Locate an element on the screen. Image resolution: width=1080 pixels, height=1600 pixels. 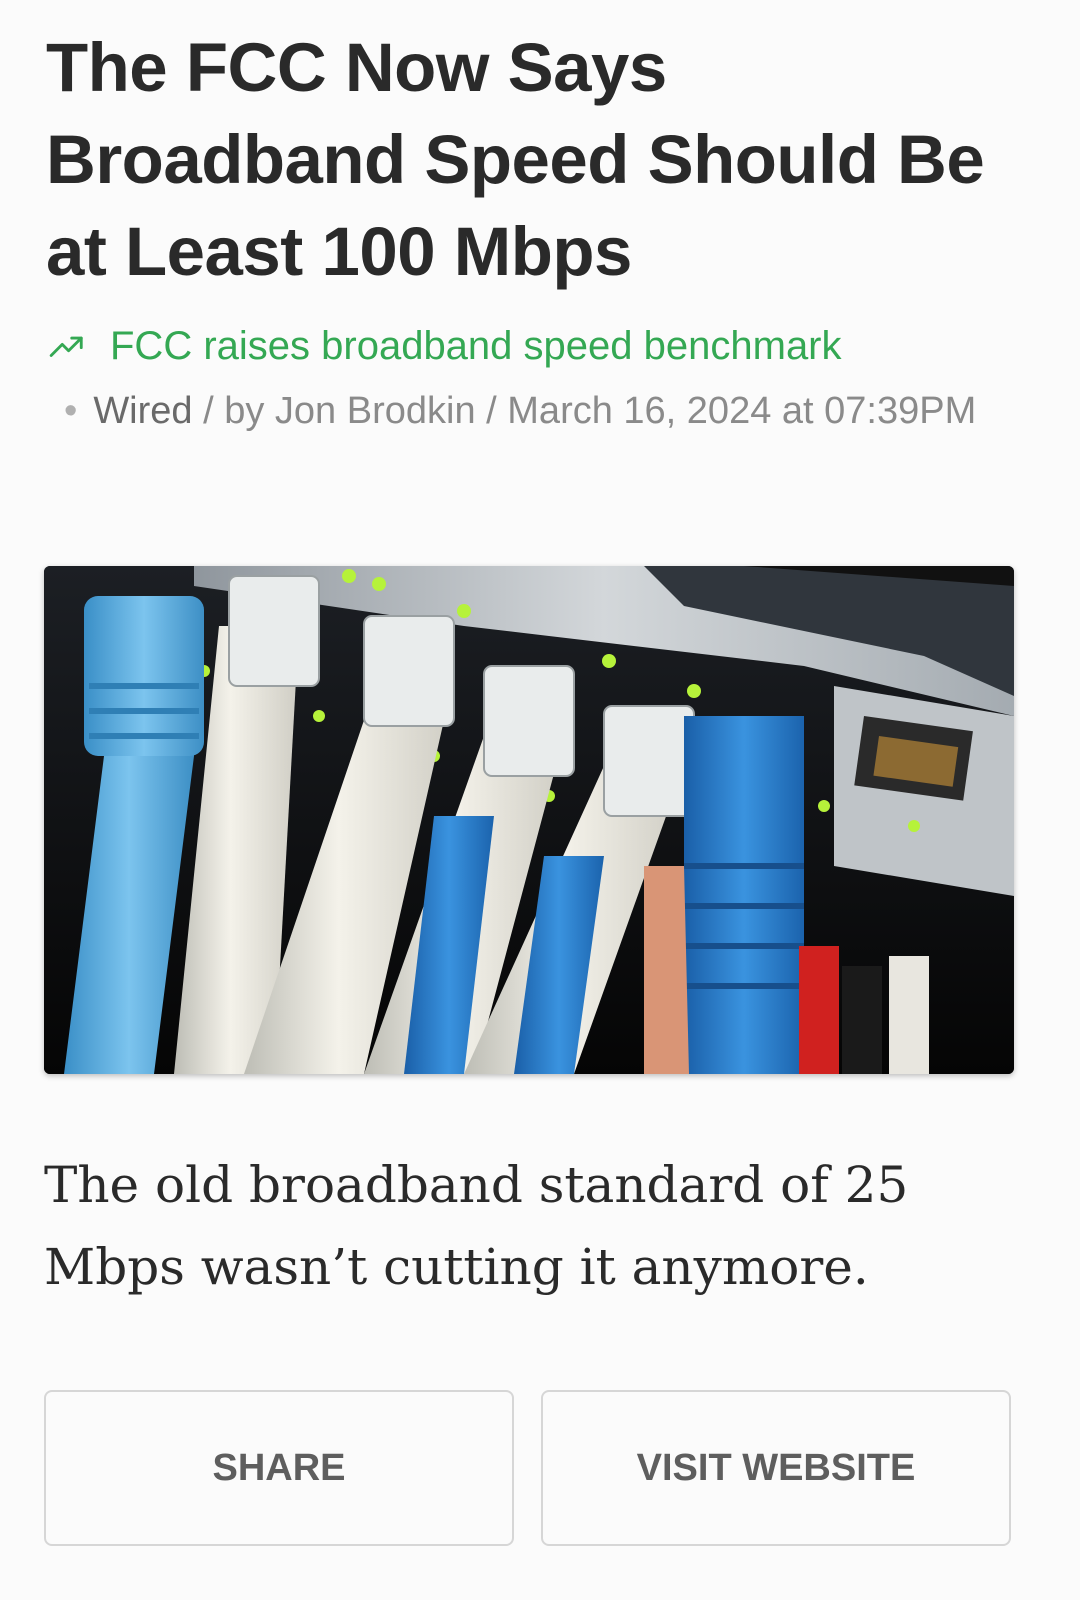
author-prefix: / by is located at coordinates (233, 411).